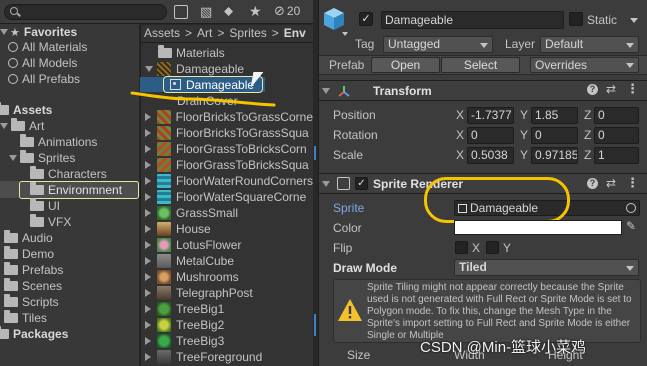 The height and width of the screenshot is (366, 647). I want to click on rotation-x-field: 0, so click(490, 135).